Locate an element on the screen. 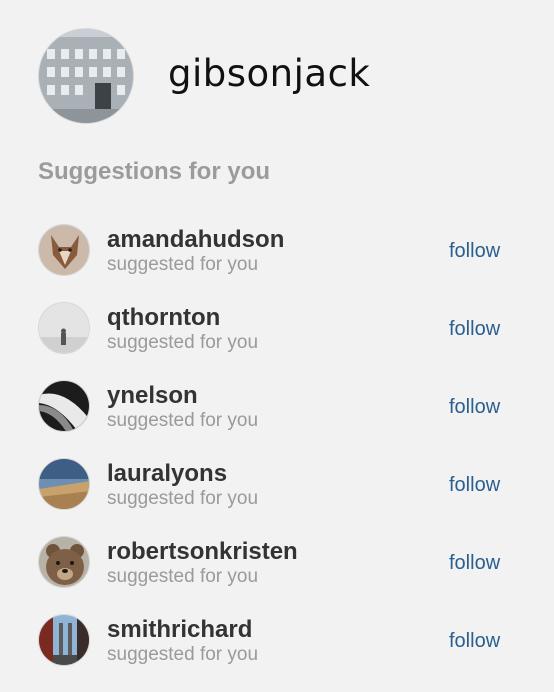 Image resolution: width=554 pixels, height=692 pixels. suggested-user-text: qthornton suggested for you is located at coordinates (182, 329).